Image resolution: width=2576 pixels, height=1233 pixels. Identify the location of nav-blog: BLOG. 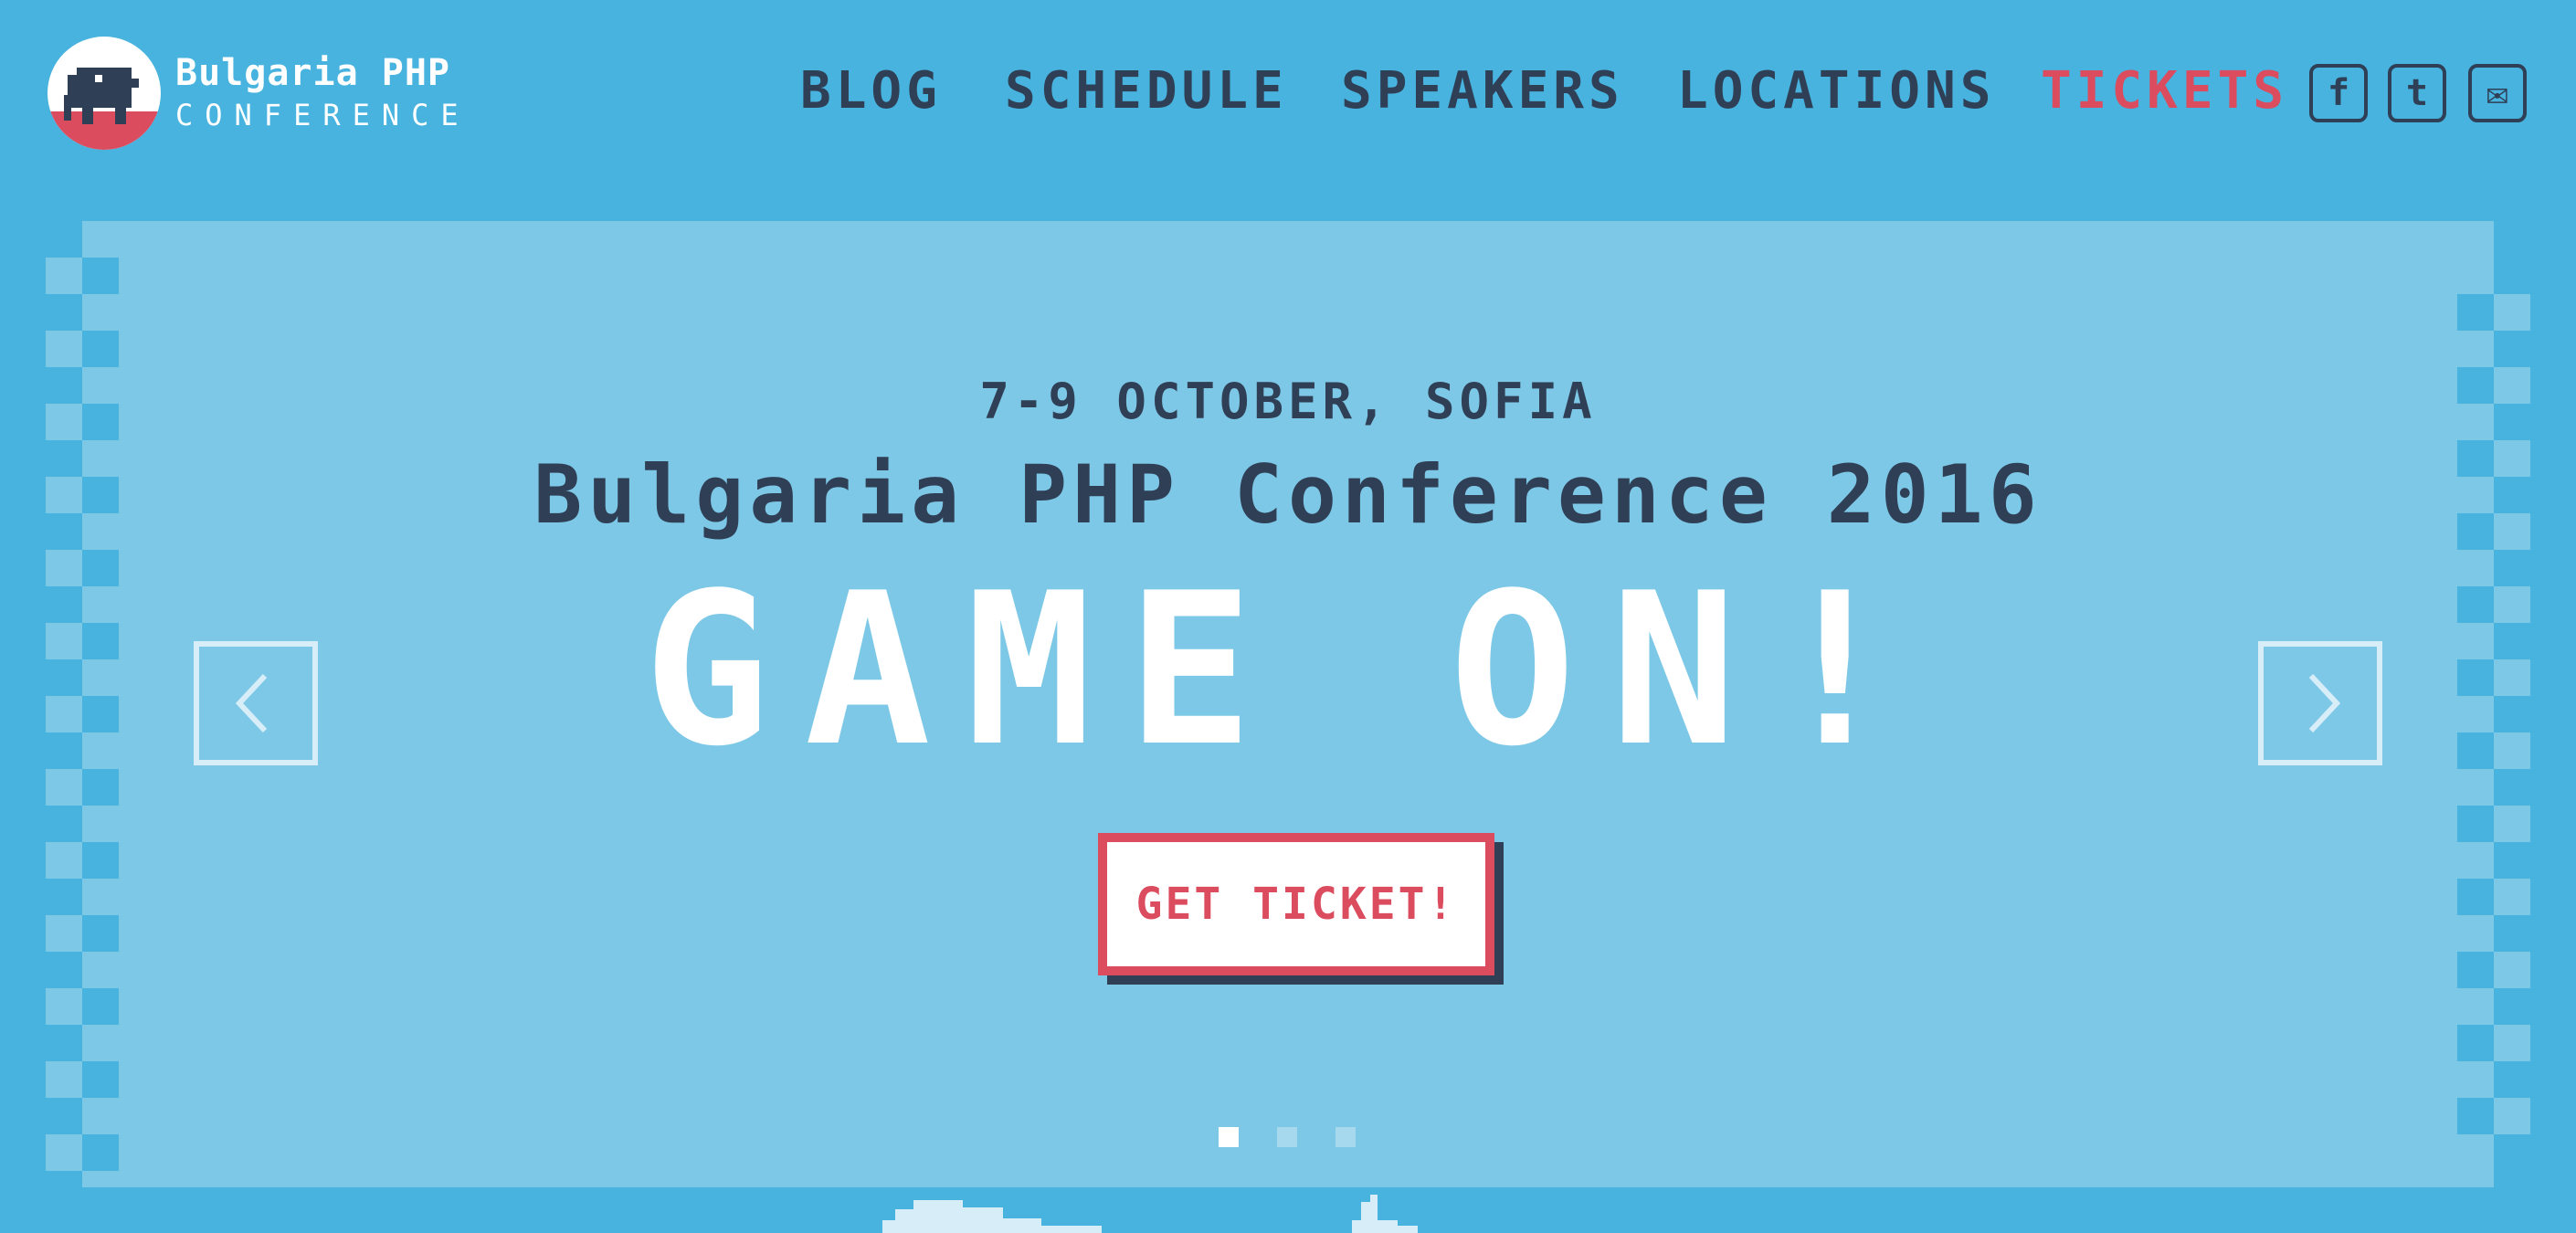
(871, 91).